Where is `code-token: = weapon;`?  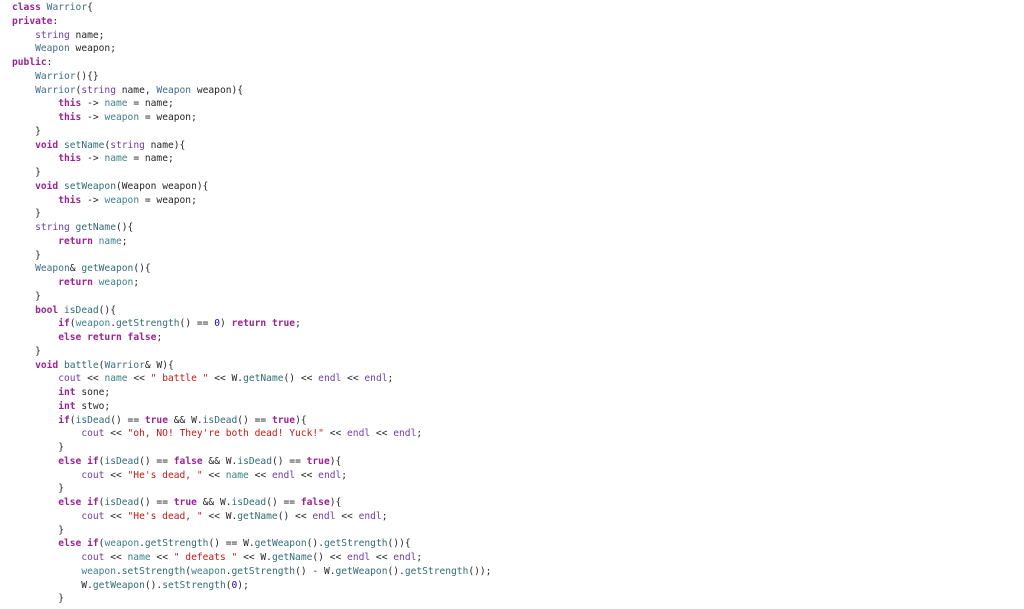 code-token: = weapon; is located at coordinates (168, 200).